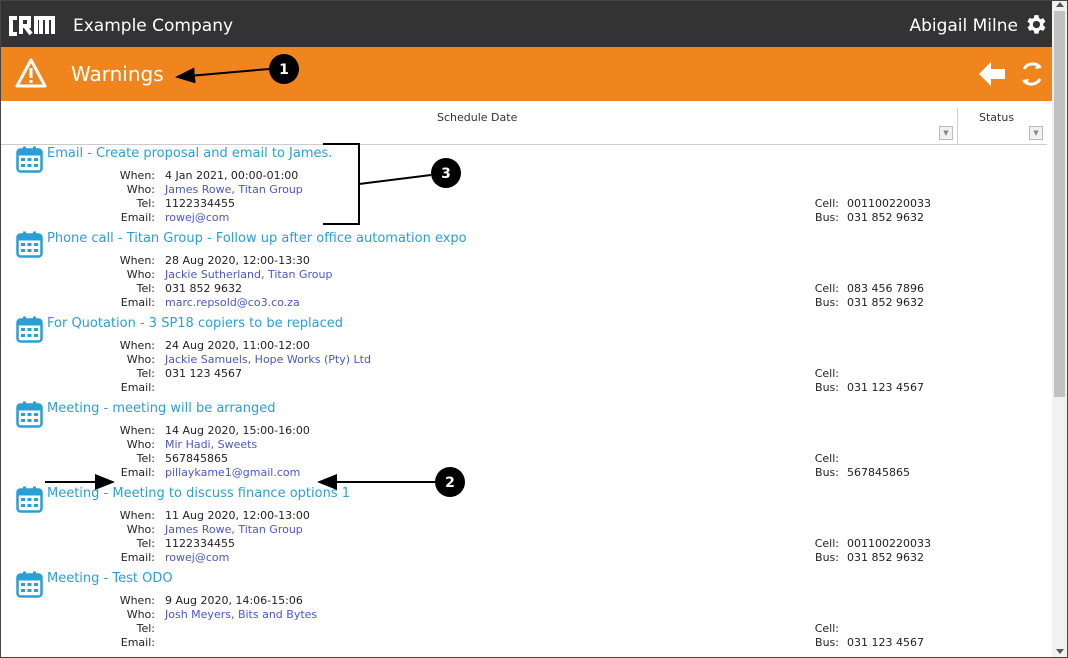 Image resolution: width=1068 pixels, height=658 pixels. I want to click on column-divider, so click(957, 126).